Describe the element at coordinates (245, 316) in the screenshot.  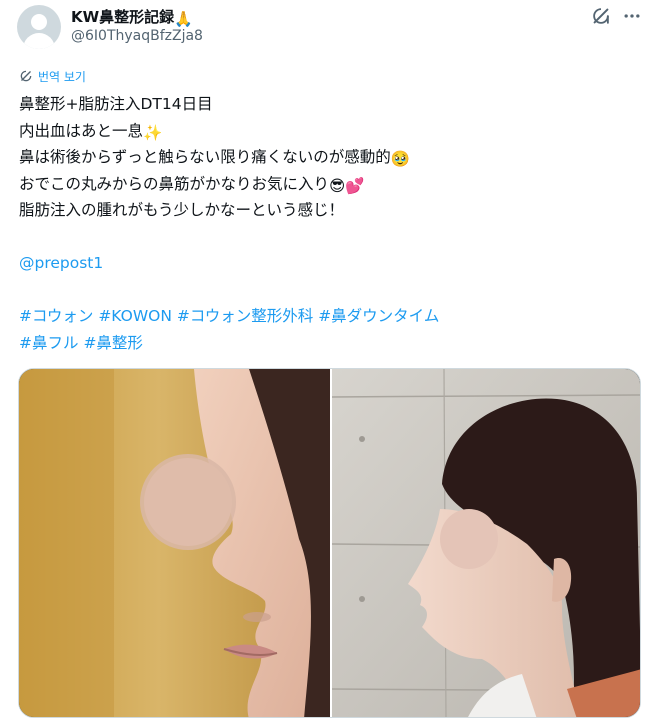
I see `hashtag-link: #コウォン整形外科` at that location.